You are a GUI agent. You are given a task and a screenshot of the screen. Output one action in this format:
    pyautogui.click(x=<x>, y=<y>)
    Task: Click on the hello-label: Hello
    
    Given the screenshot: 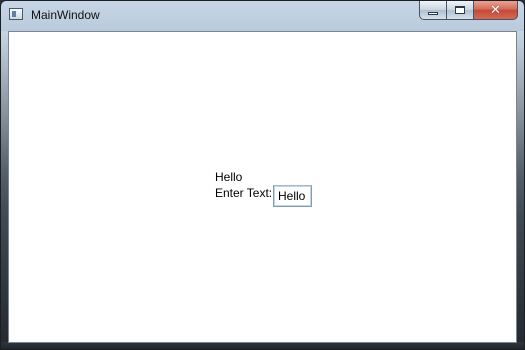 What is the action you would take?
    pyautogui.click(x=229, y=177)
    